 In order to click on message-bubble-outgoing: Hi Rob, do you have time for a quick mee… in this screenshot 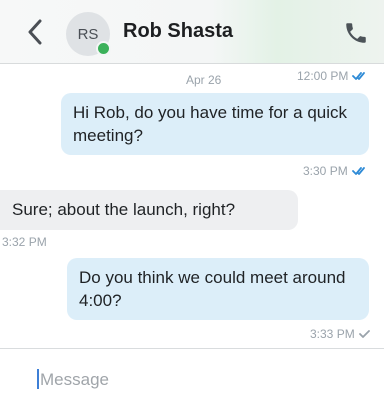, I will do `click(215, 124)`.